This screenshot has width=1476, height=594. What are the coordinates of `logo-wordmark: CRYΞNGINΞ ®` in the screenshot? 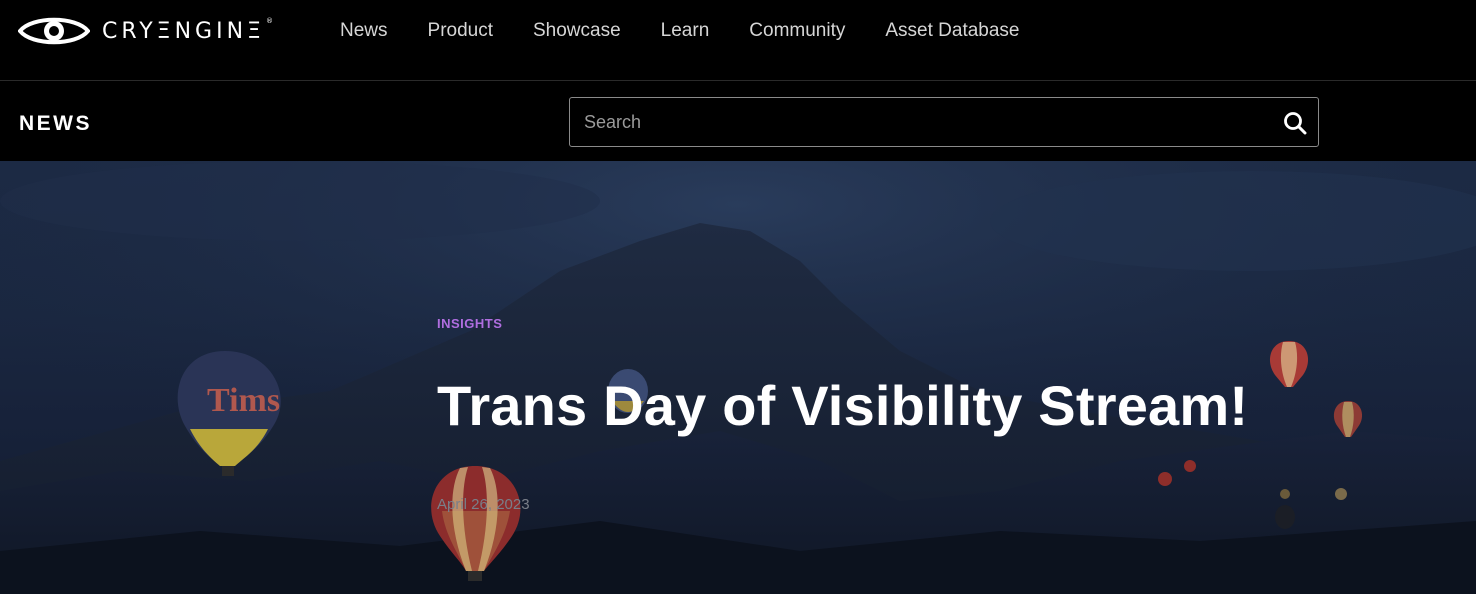 It's located at (187, 30).